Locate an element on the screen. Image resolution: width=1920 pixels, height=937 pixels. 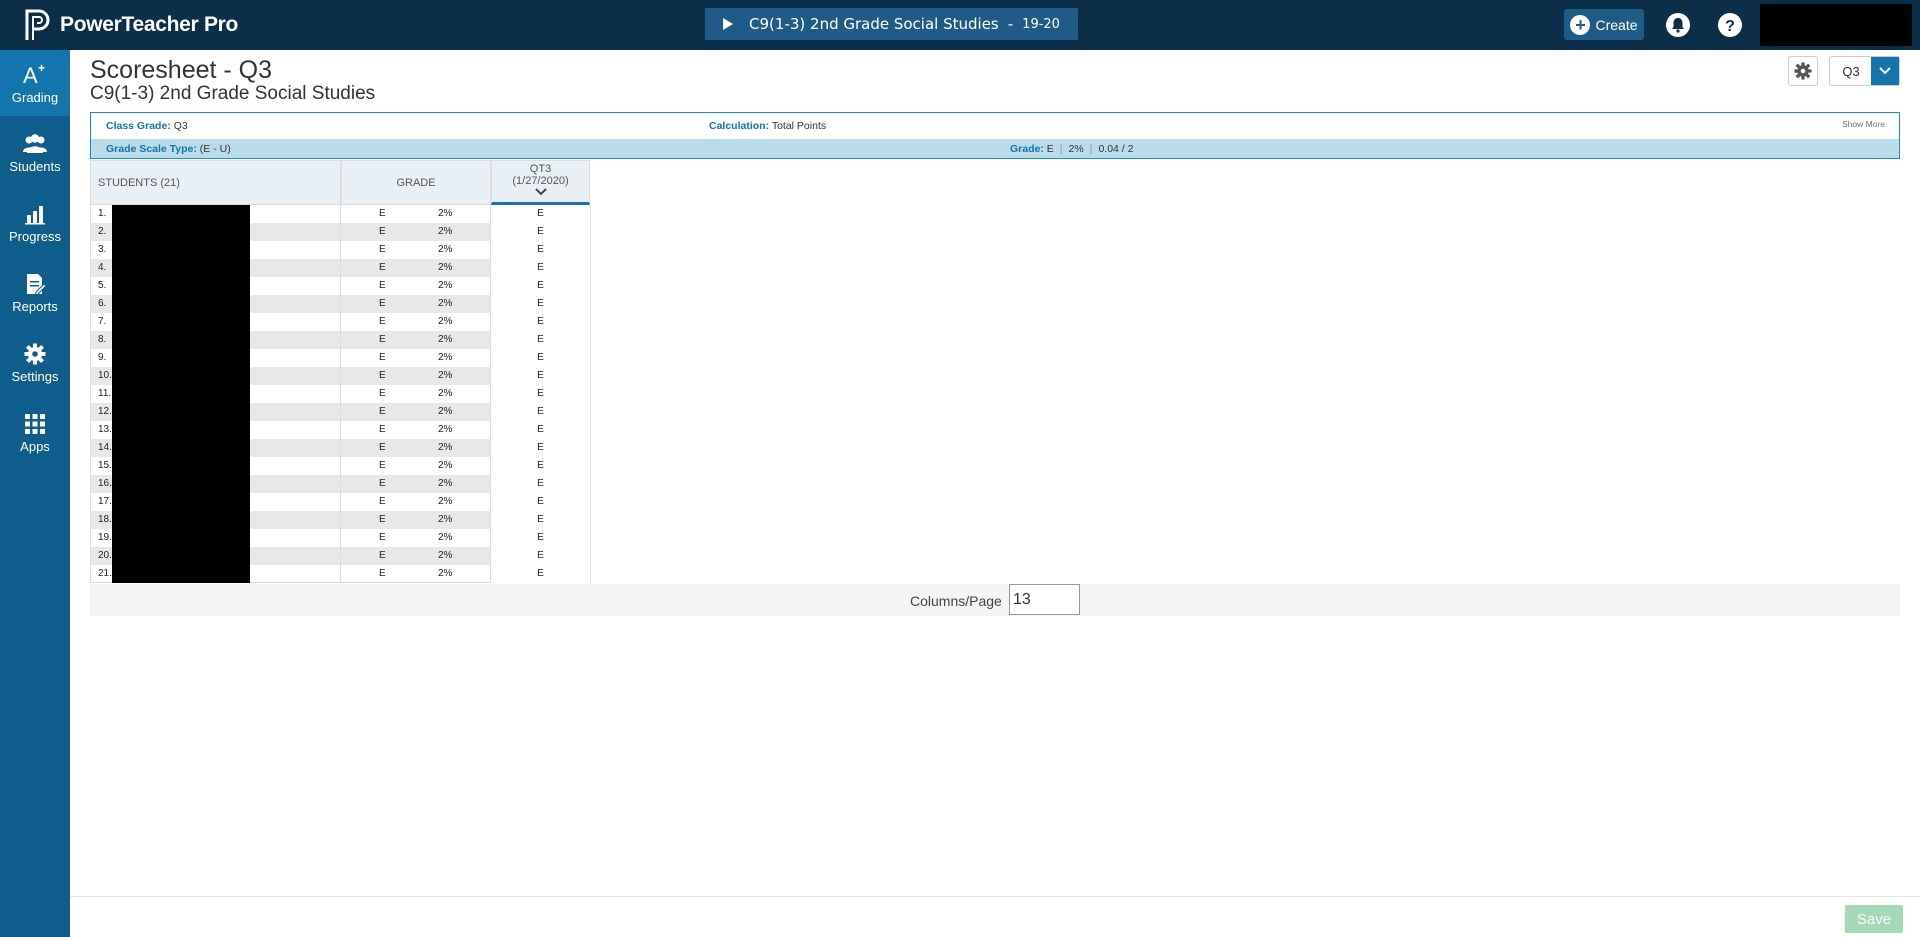
show-more-link: Show More is located at coordinates (1863, 124).